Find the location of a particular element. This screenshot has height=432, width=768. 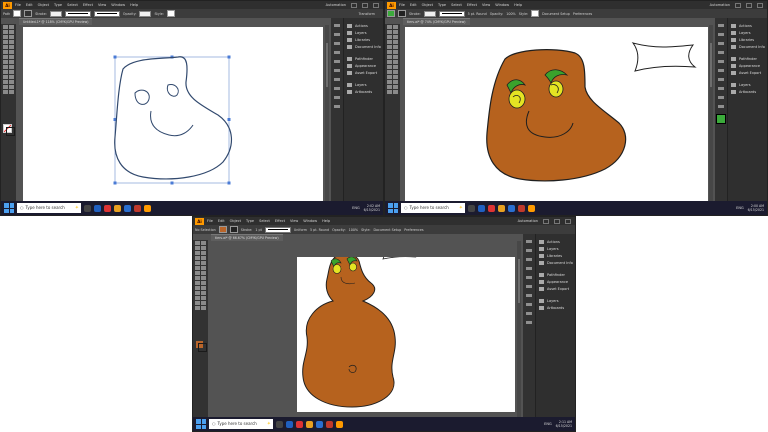

variable-width-profile is located at coordinates (77, 13).